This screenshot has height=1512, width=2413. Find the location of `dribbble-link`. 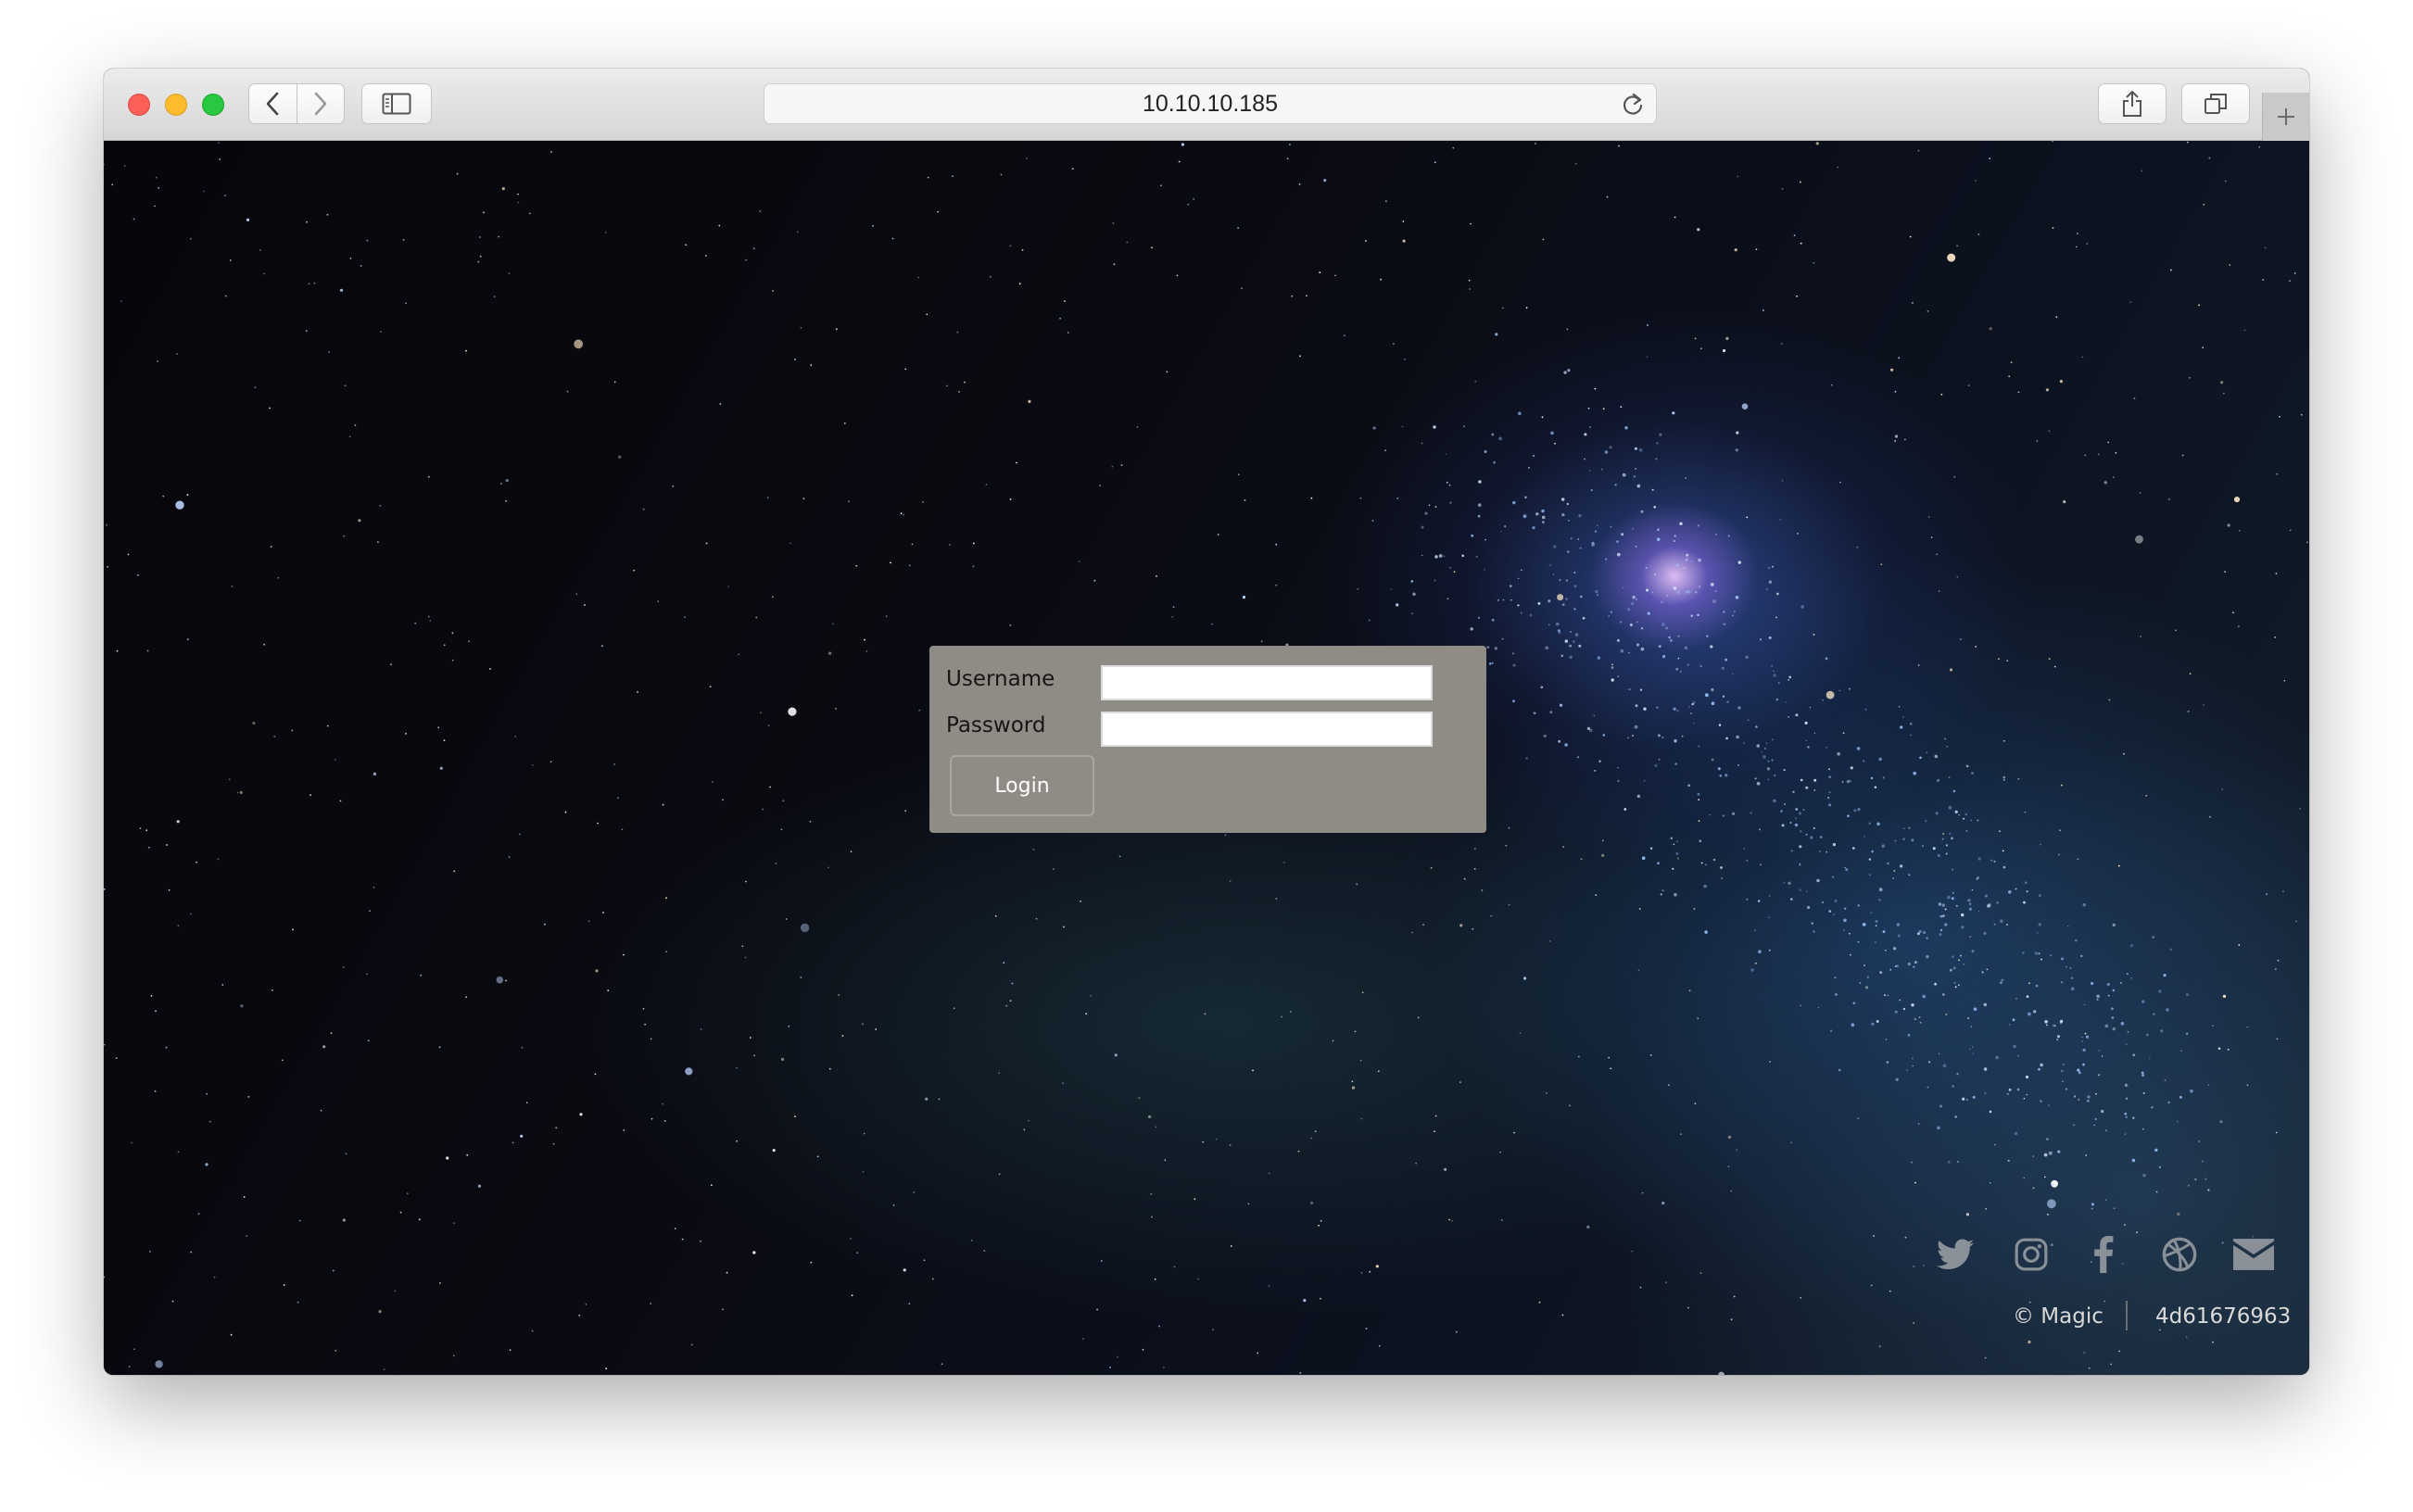

dribbble-link is located at coordinates (2179, 1254).